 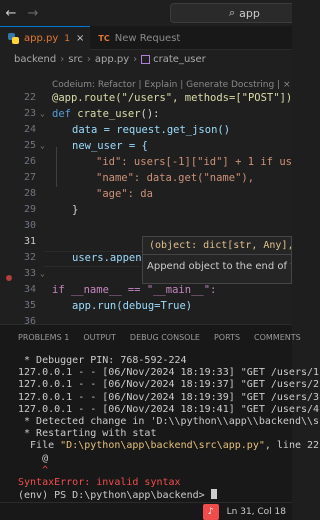 What do you see at coordinates (80, 38) in the screenshot?
I see `close-icon: ×` at bounding box center [80, 38].